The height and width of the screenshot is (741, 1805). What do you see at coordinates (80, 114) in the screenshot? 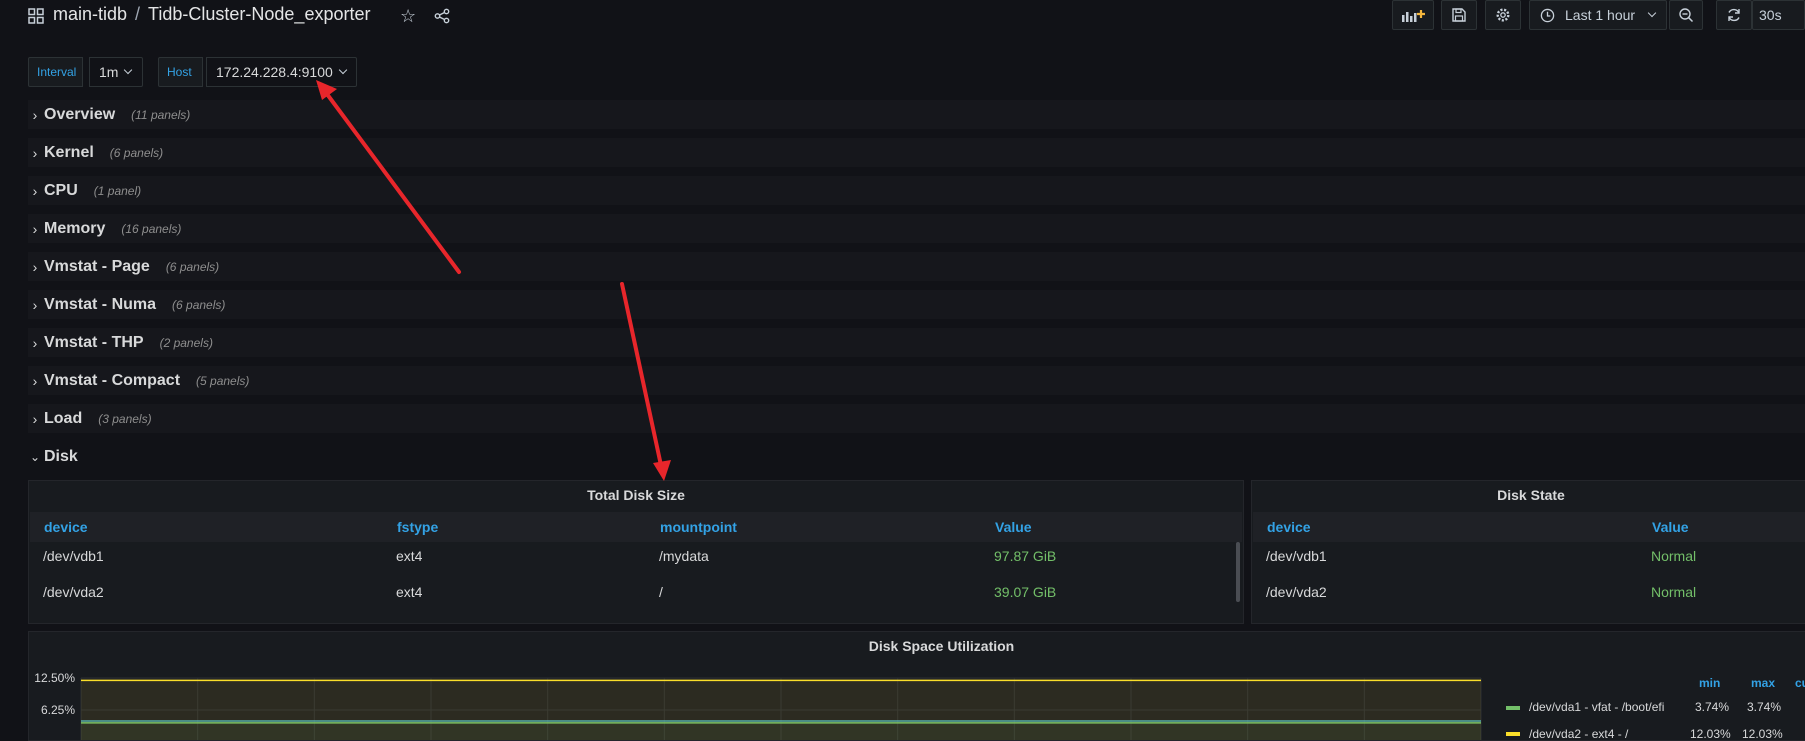
I see `row-title: Overview` at bounding box center [80, 114].